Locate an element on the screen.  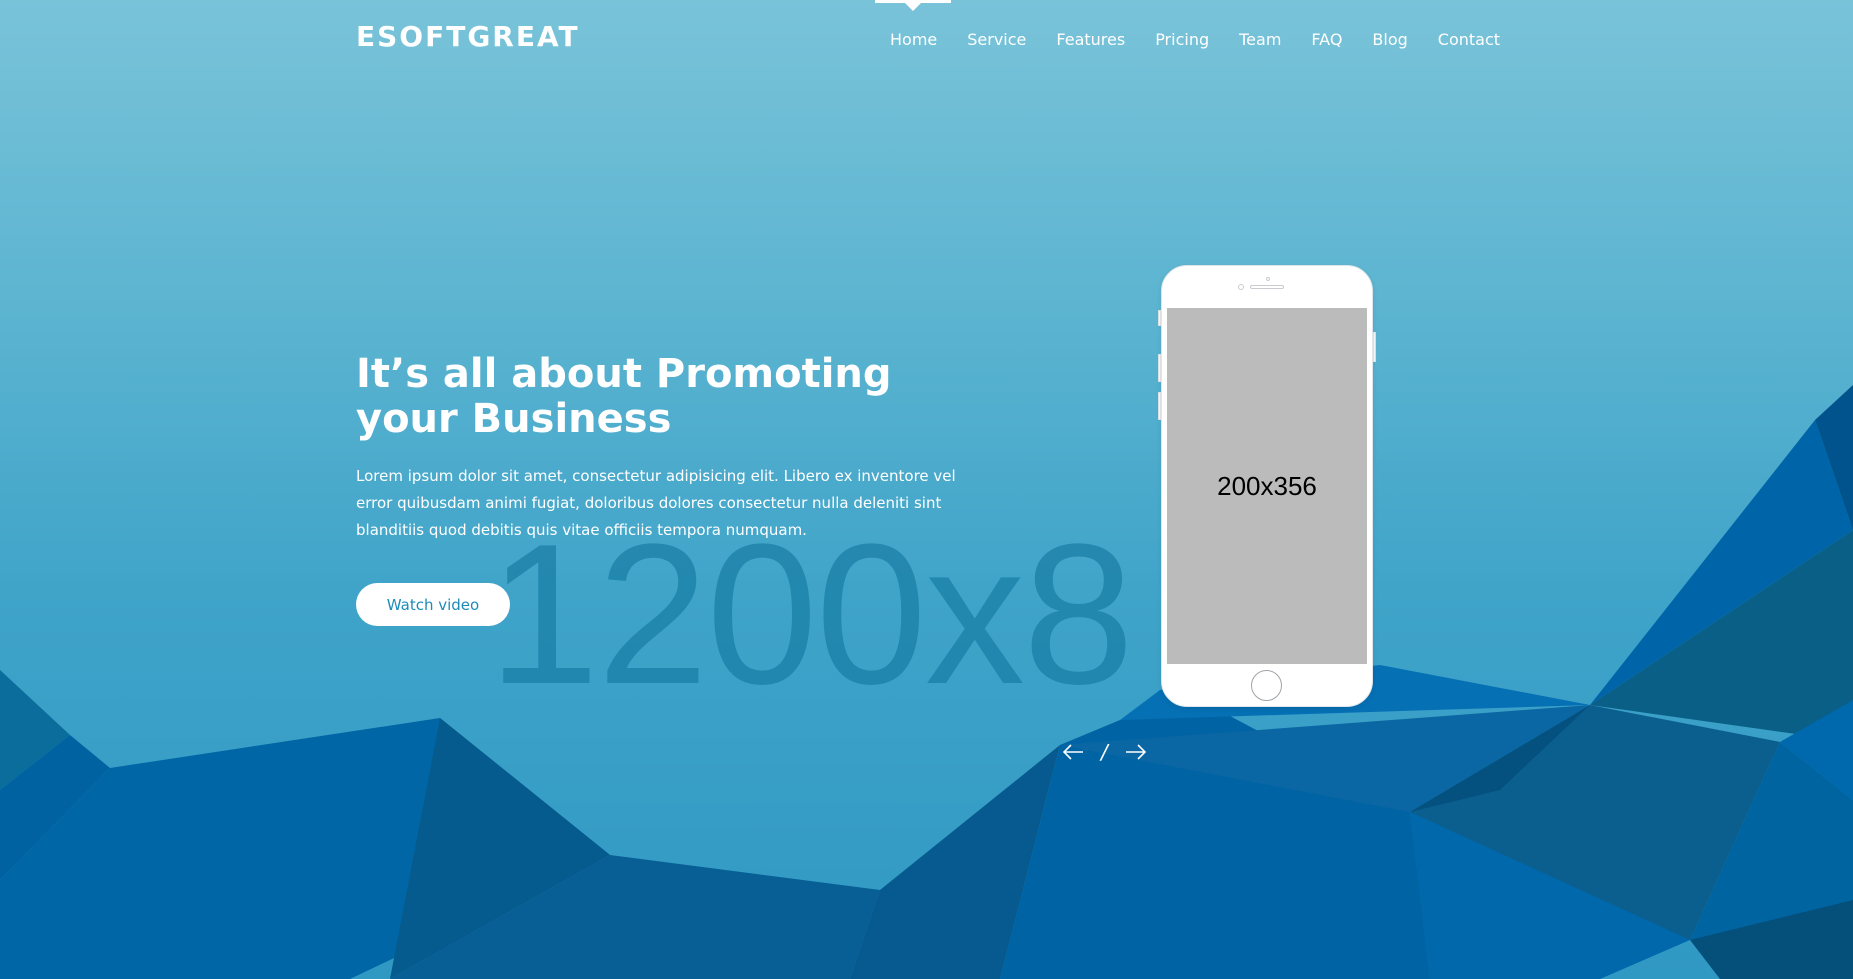
phone-screen-placeholder: 200x356 is located at coordinates (1267, 486).